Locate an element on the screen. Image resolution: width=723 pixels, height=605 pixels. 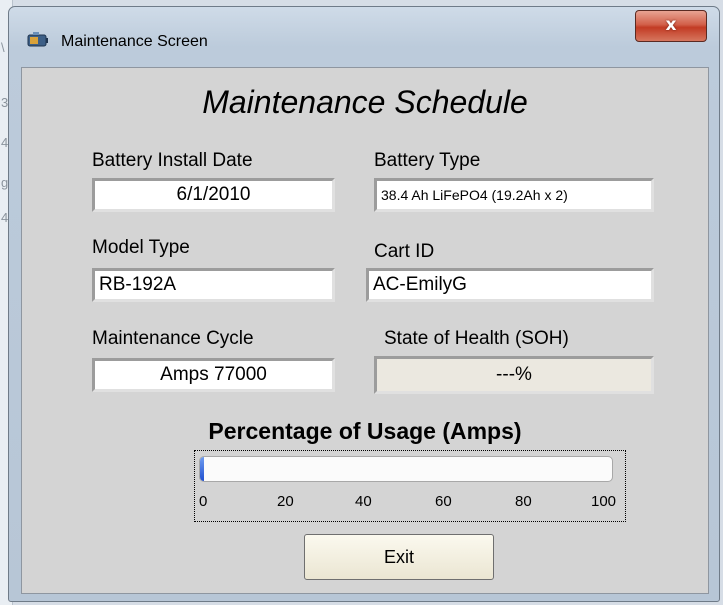
usage-tick-label: 40 is located at coordinates (363, 501).